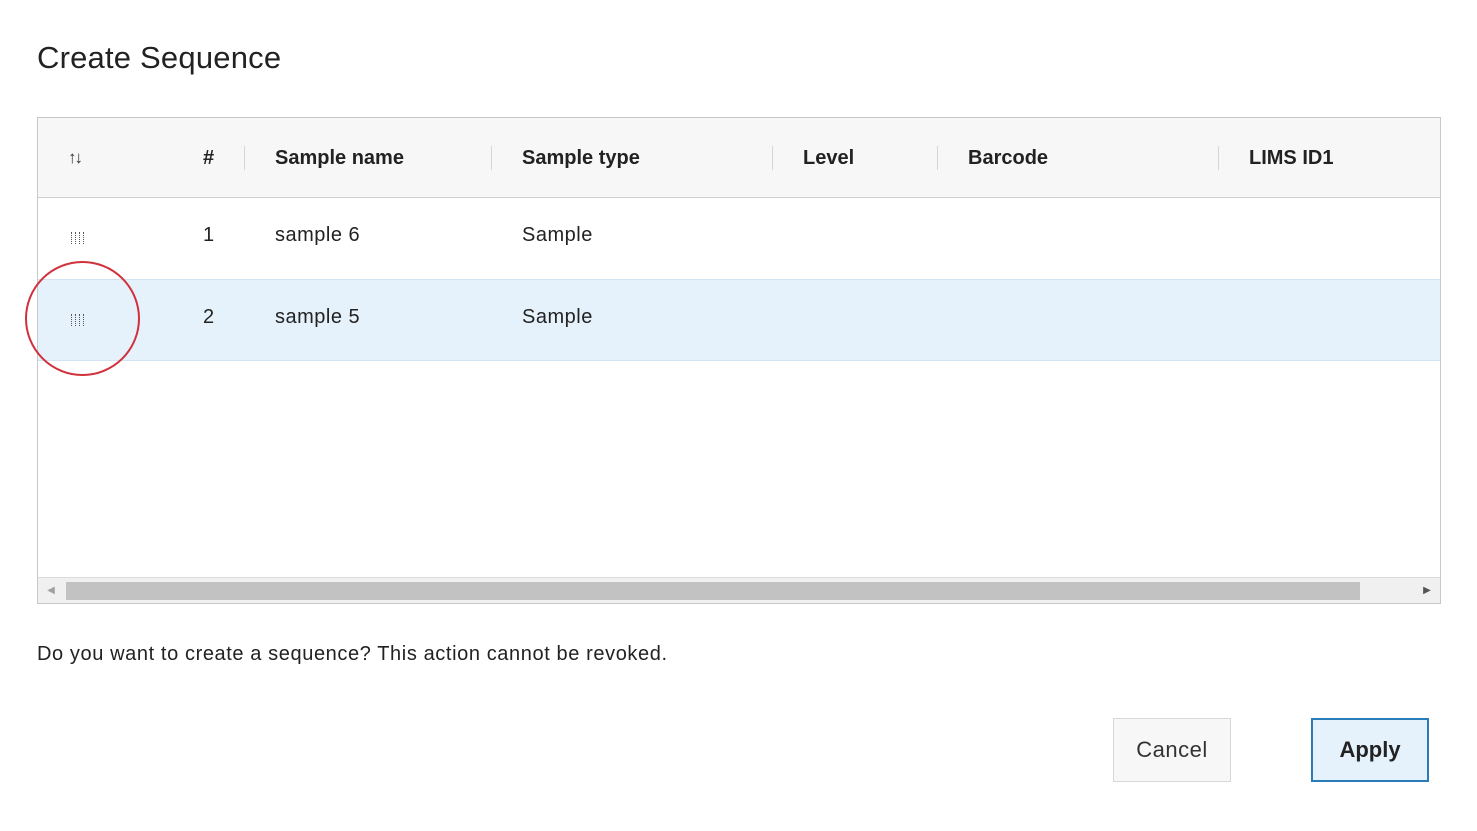 Image resolution: width=1477 pixels, height=831 pixels. I want to click on scrollbar-thumb, so click(713, 591).